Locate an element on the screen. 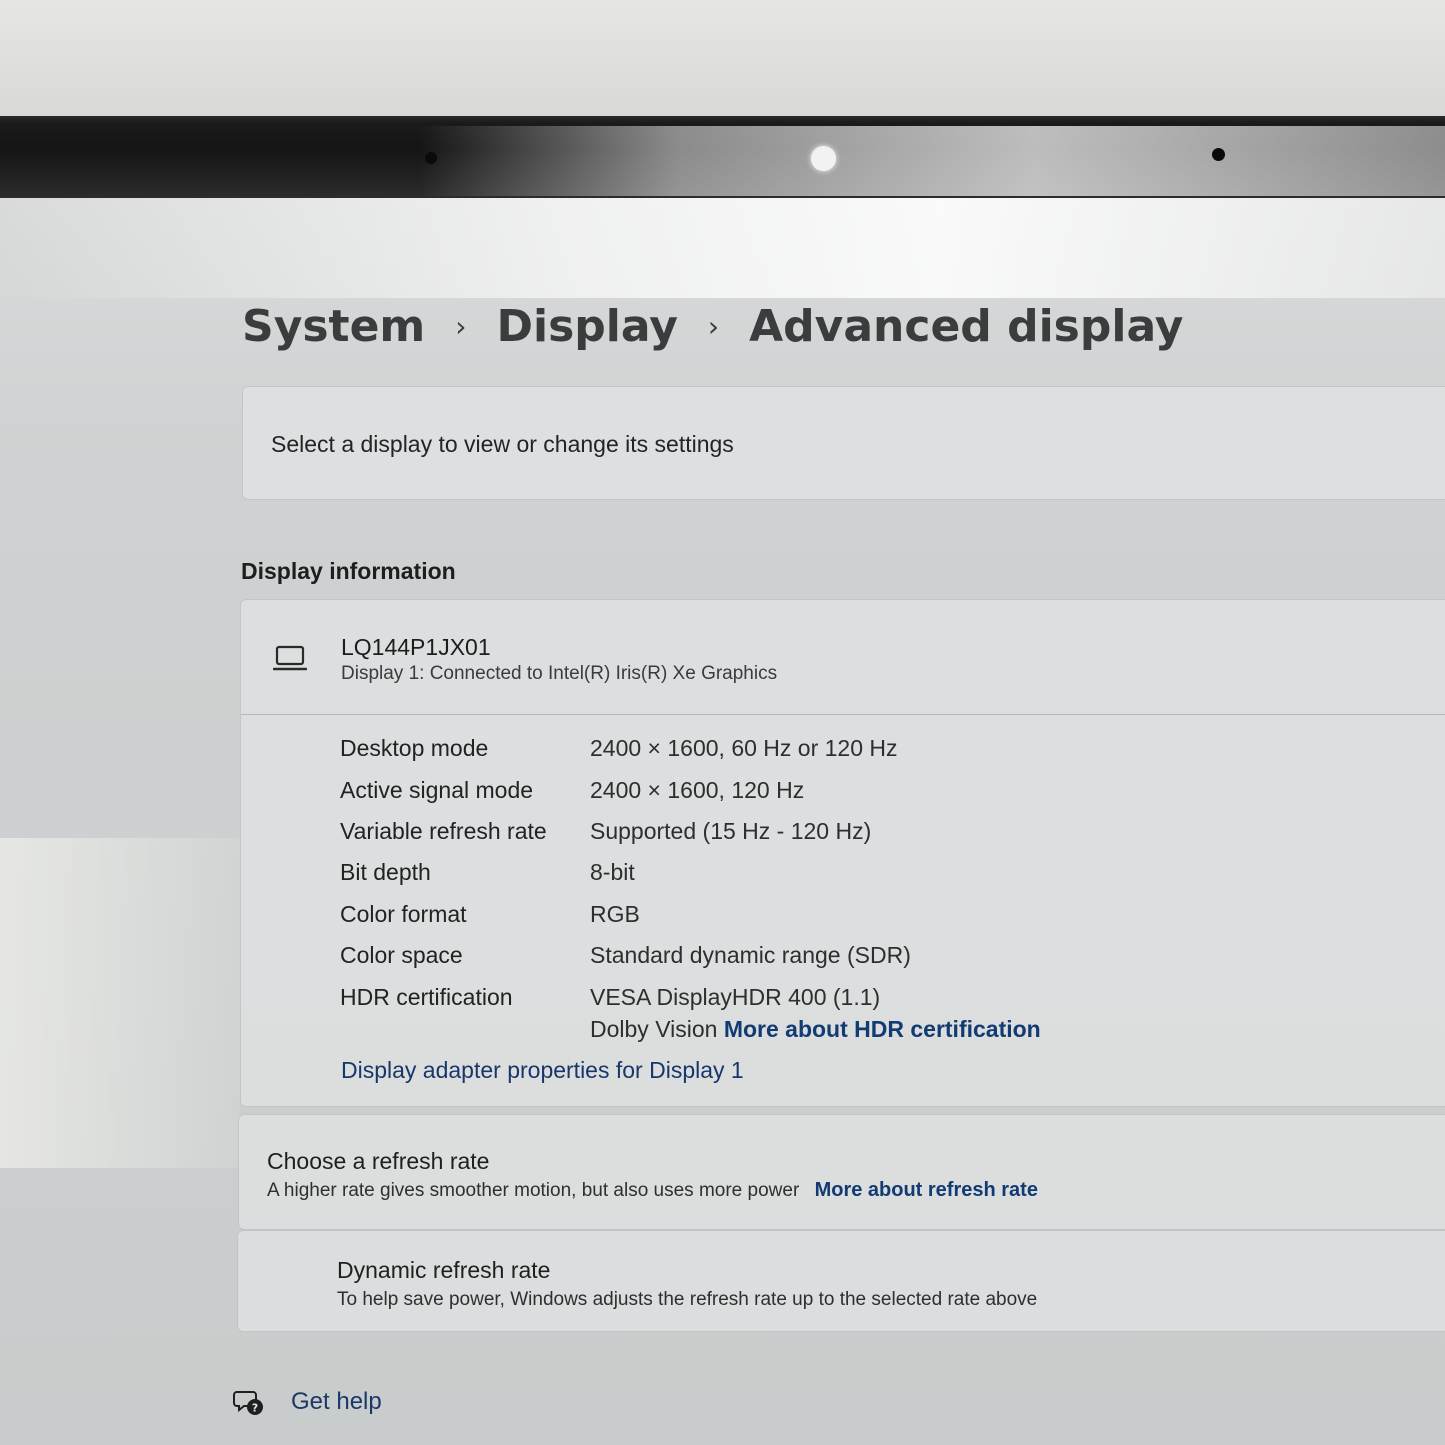 The image size is (1445, 1445). refresh-rate-link: More about refresh rate is located at coordinates (926, 1190).